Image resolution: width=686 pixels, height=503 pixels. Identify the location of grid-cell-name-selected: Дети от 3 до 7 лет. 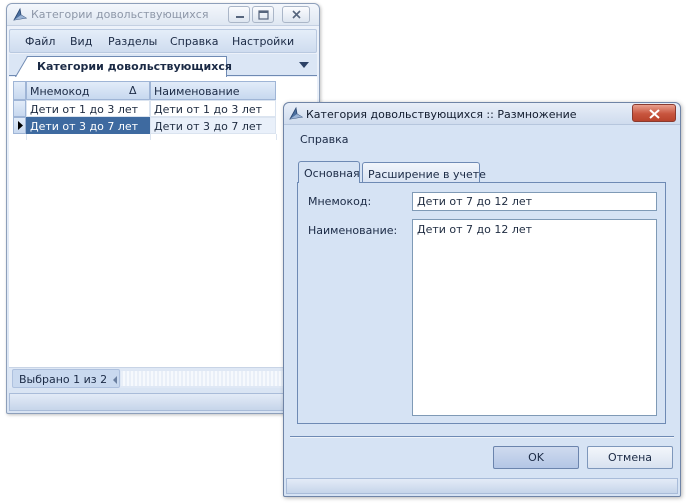
(213, 125).